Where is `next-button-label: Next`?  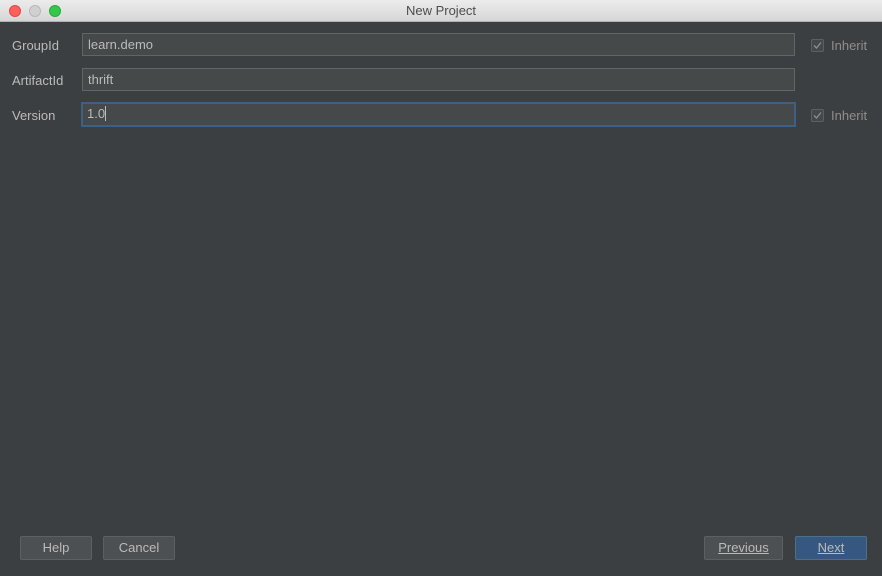
next-button-label: Next is located at coordinates (831, 547).